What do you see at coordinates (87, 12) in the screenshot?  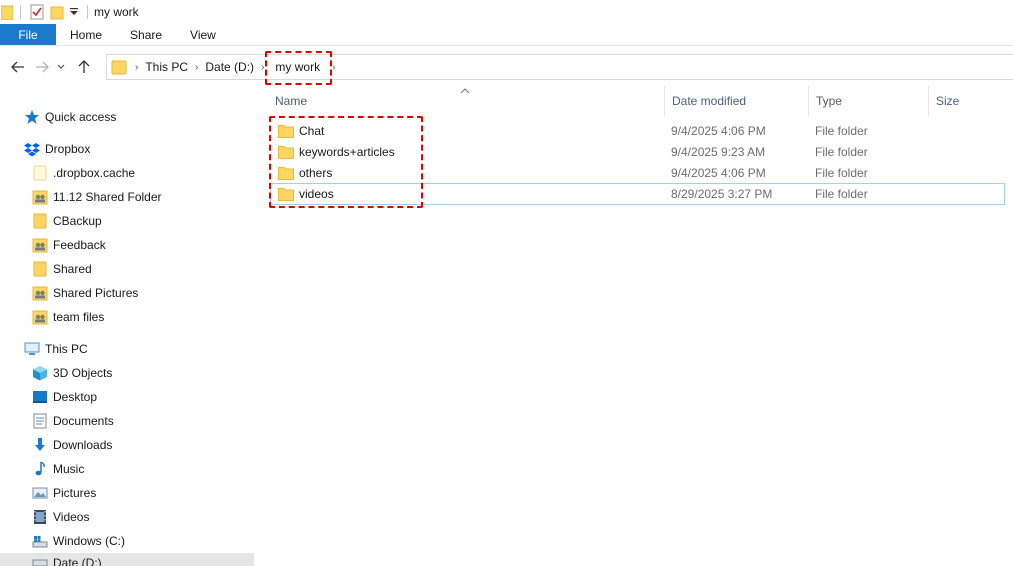 I see `toolbar-divider` at bounding box center [87, 12].